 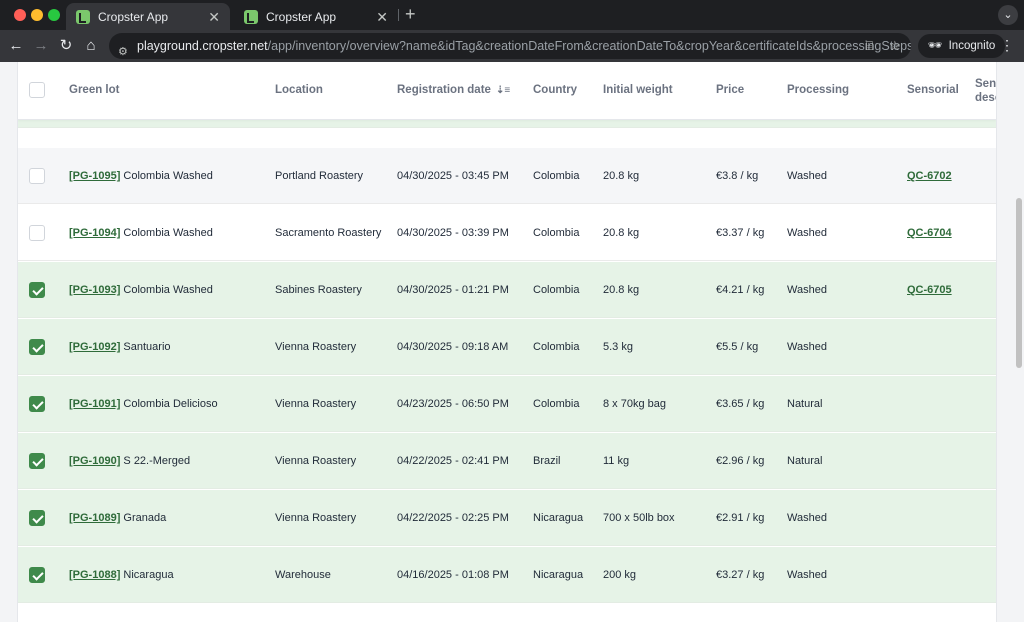 I want to click on back-button: ←, so click(x=16, y=46).